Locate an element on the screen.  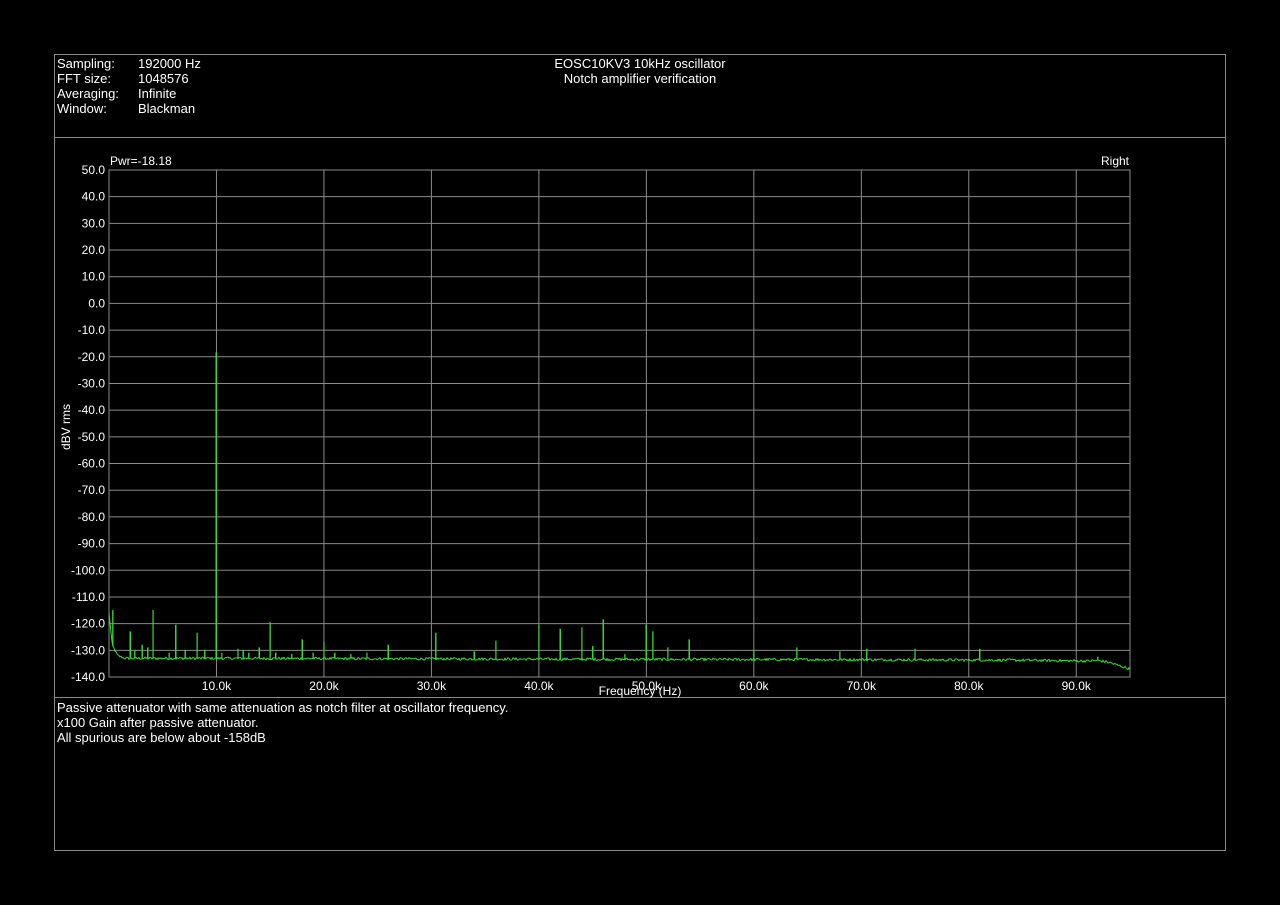
x-tick-label: 70.0k is located at coordinates (862, 686).